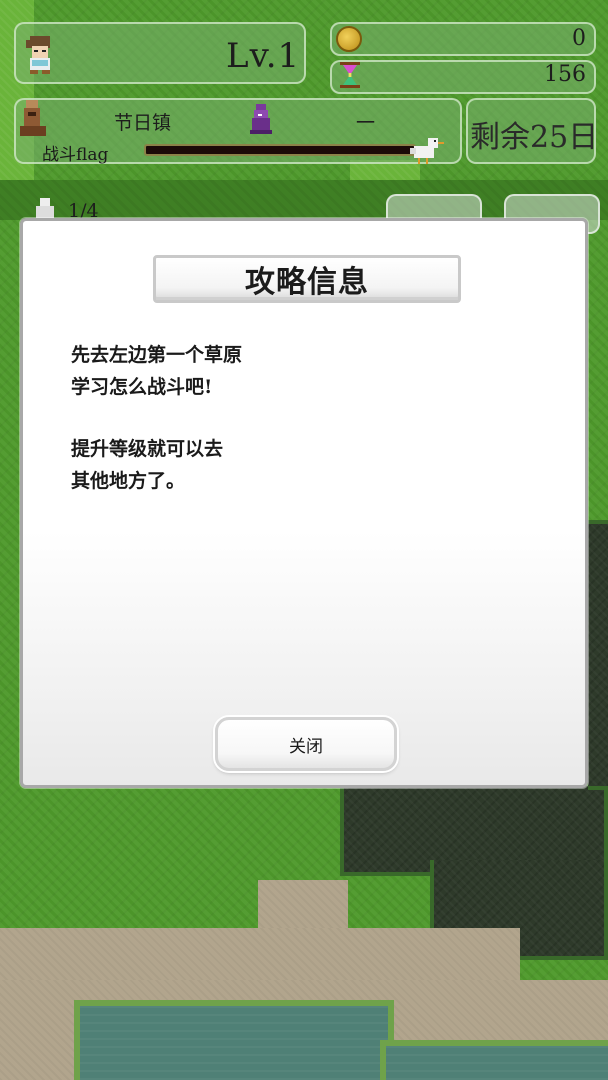 This screenshot has height=1080, width=608. What do you see at coordinates (565, 74) in the screenshot?
I see `time-value: 156` at bounding box center [565, 74].